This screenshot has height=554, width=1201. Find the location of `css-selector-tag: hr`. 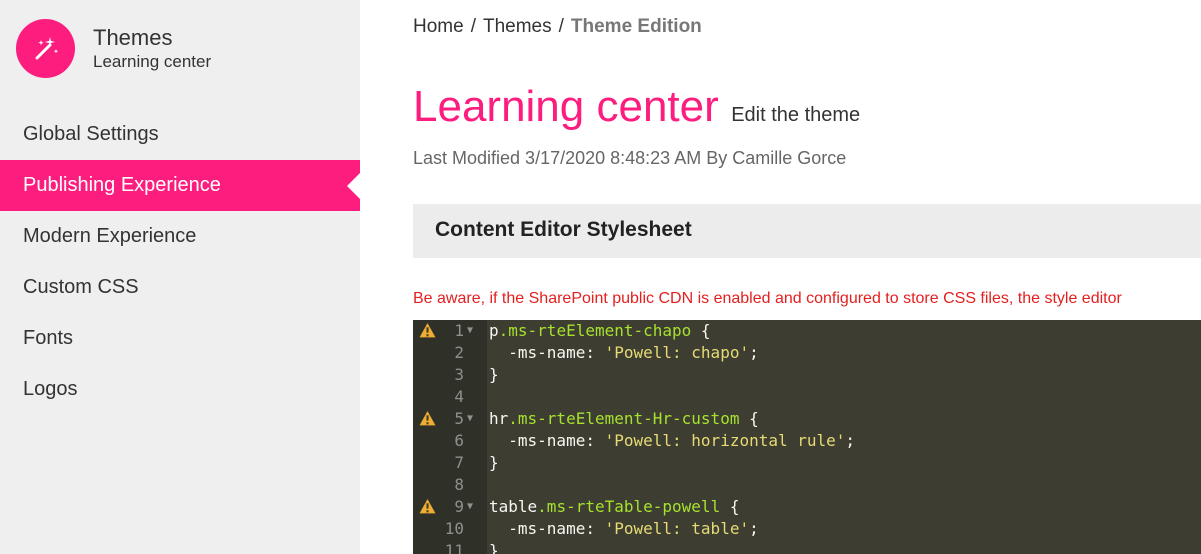

css-selector-tag: hr is located at coordinates (499, 418).